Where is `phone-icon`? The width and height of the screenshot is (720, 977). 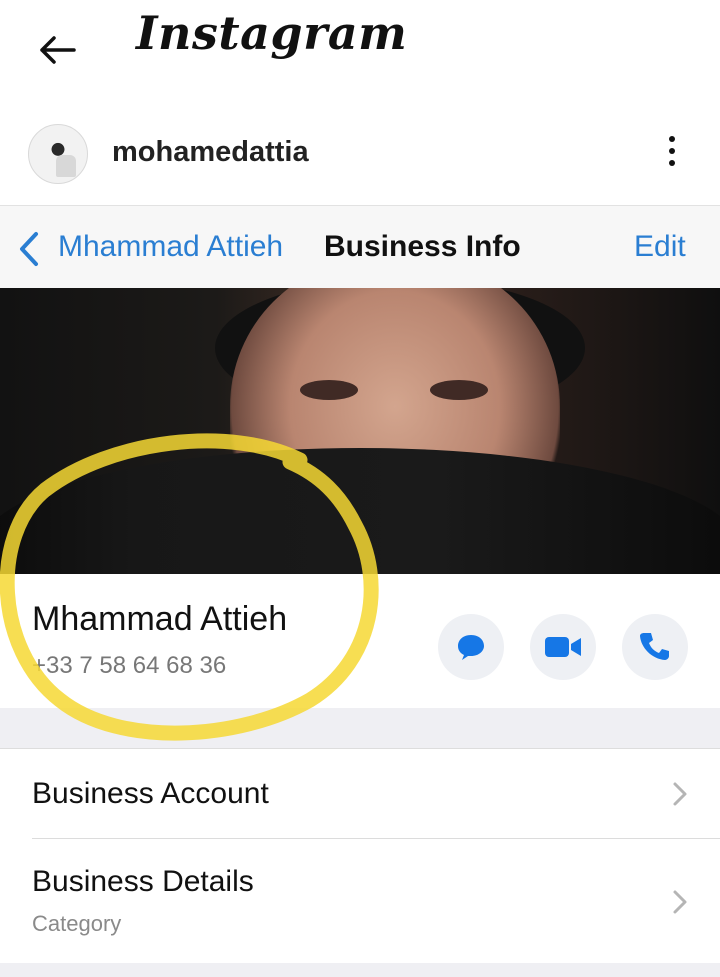
phone-icon is located at coordinates (654, 646).